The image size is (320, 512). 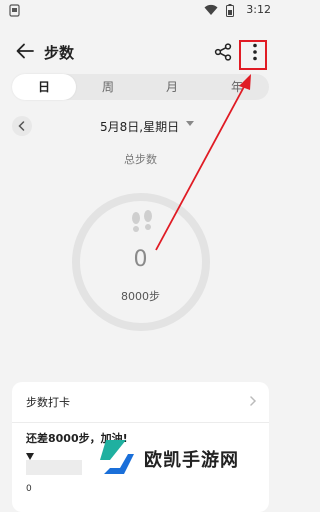 What do you see at coordinates (191, 460) in the screenshot?
I see `watermark-text: 欧凯手游网` at bounding box center [191, 460].